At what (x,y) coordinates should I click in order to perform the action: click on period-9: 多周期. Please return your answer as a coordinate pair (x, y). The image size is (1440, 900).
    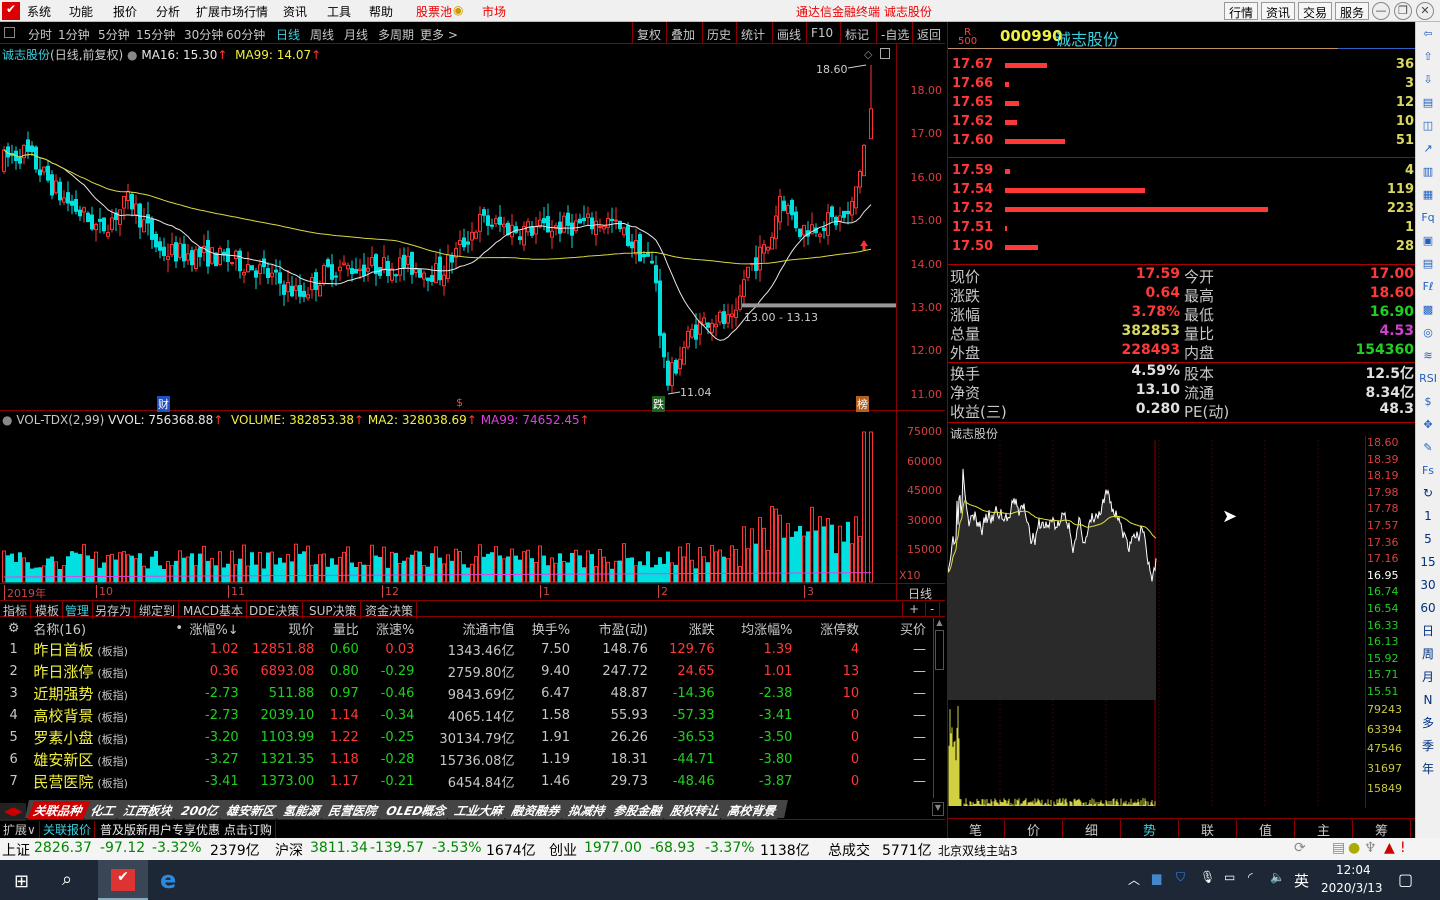
    Looking at the image, I should click on (396, 34).